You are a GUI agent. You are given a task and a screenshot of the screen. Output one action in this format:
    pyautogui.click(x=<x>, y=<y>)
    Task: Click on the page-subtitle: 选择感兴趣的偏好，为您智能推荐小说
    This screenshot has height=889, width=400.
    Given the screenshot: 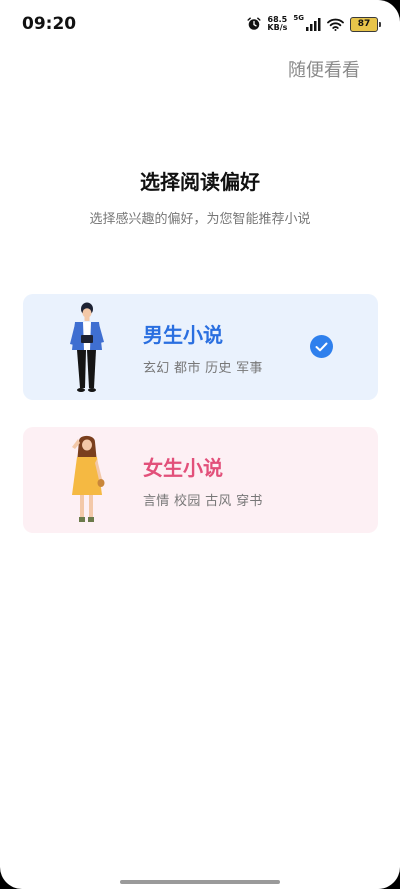 What is the action you would take?
    pyautogui.click(x=200, y=219)
    